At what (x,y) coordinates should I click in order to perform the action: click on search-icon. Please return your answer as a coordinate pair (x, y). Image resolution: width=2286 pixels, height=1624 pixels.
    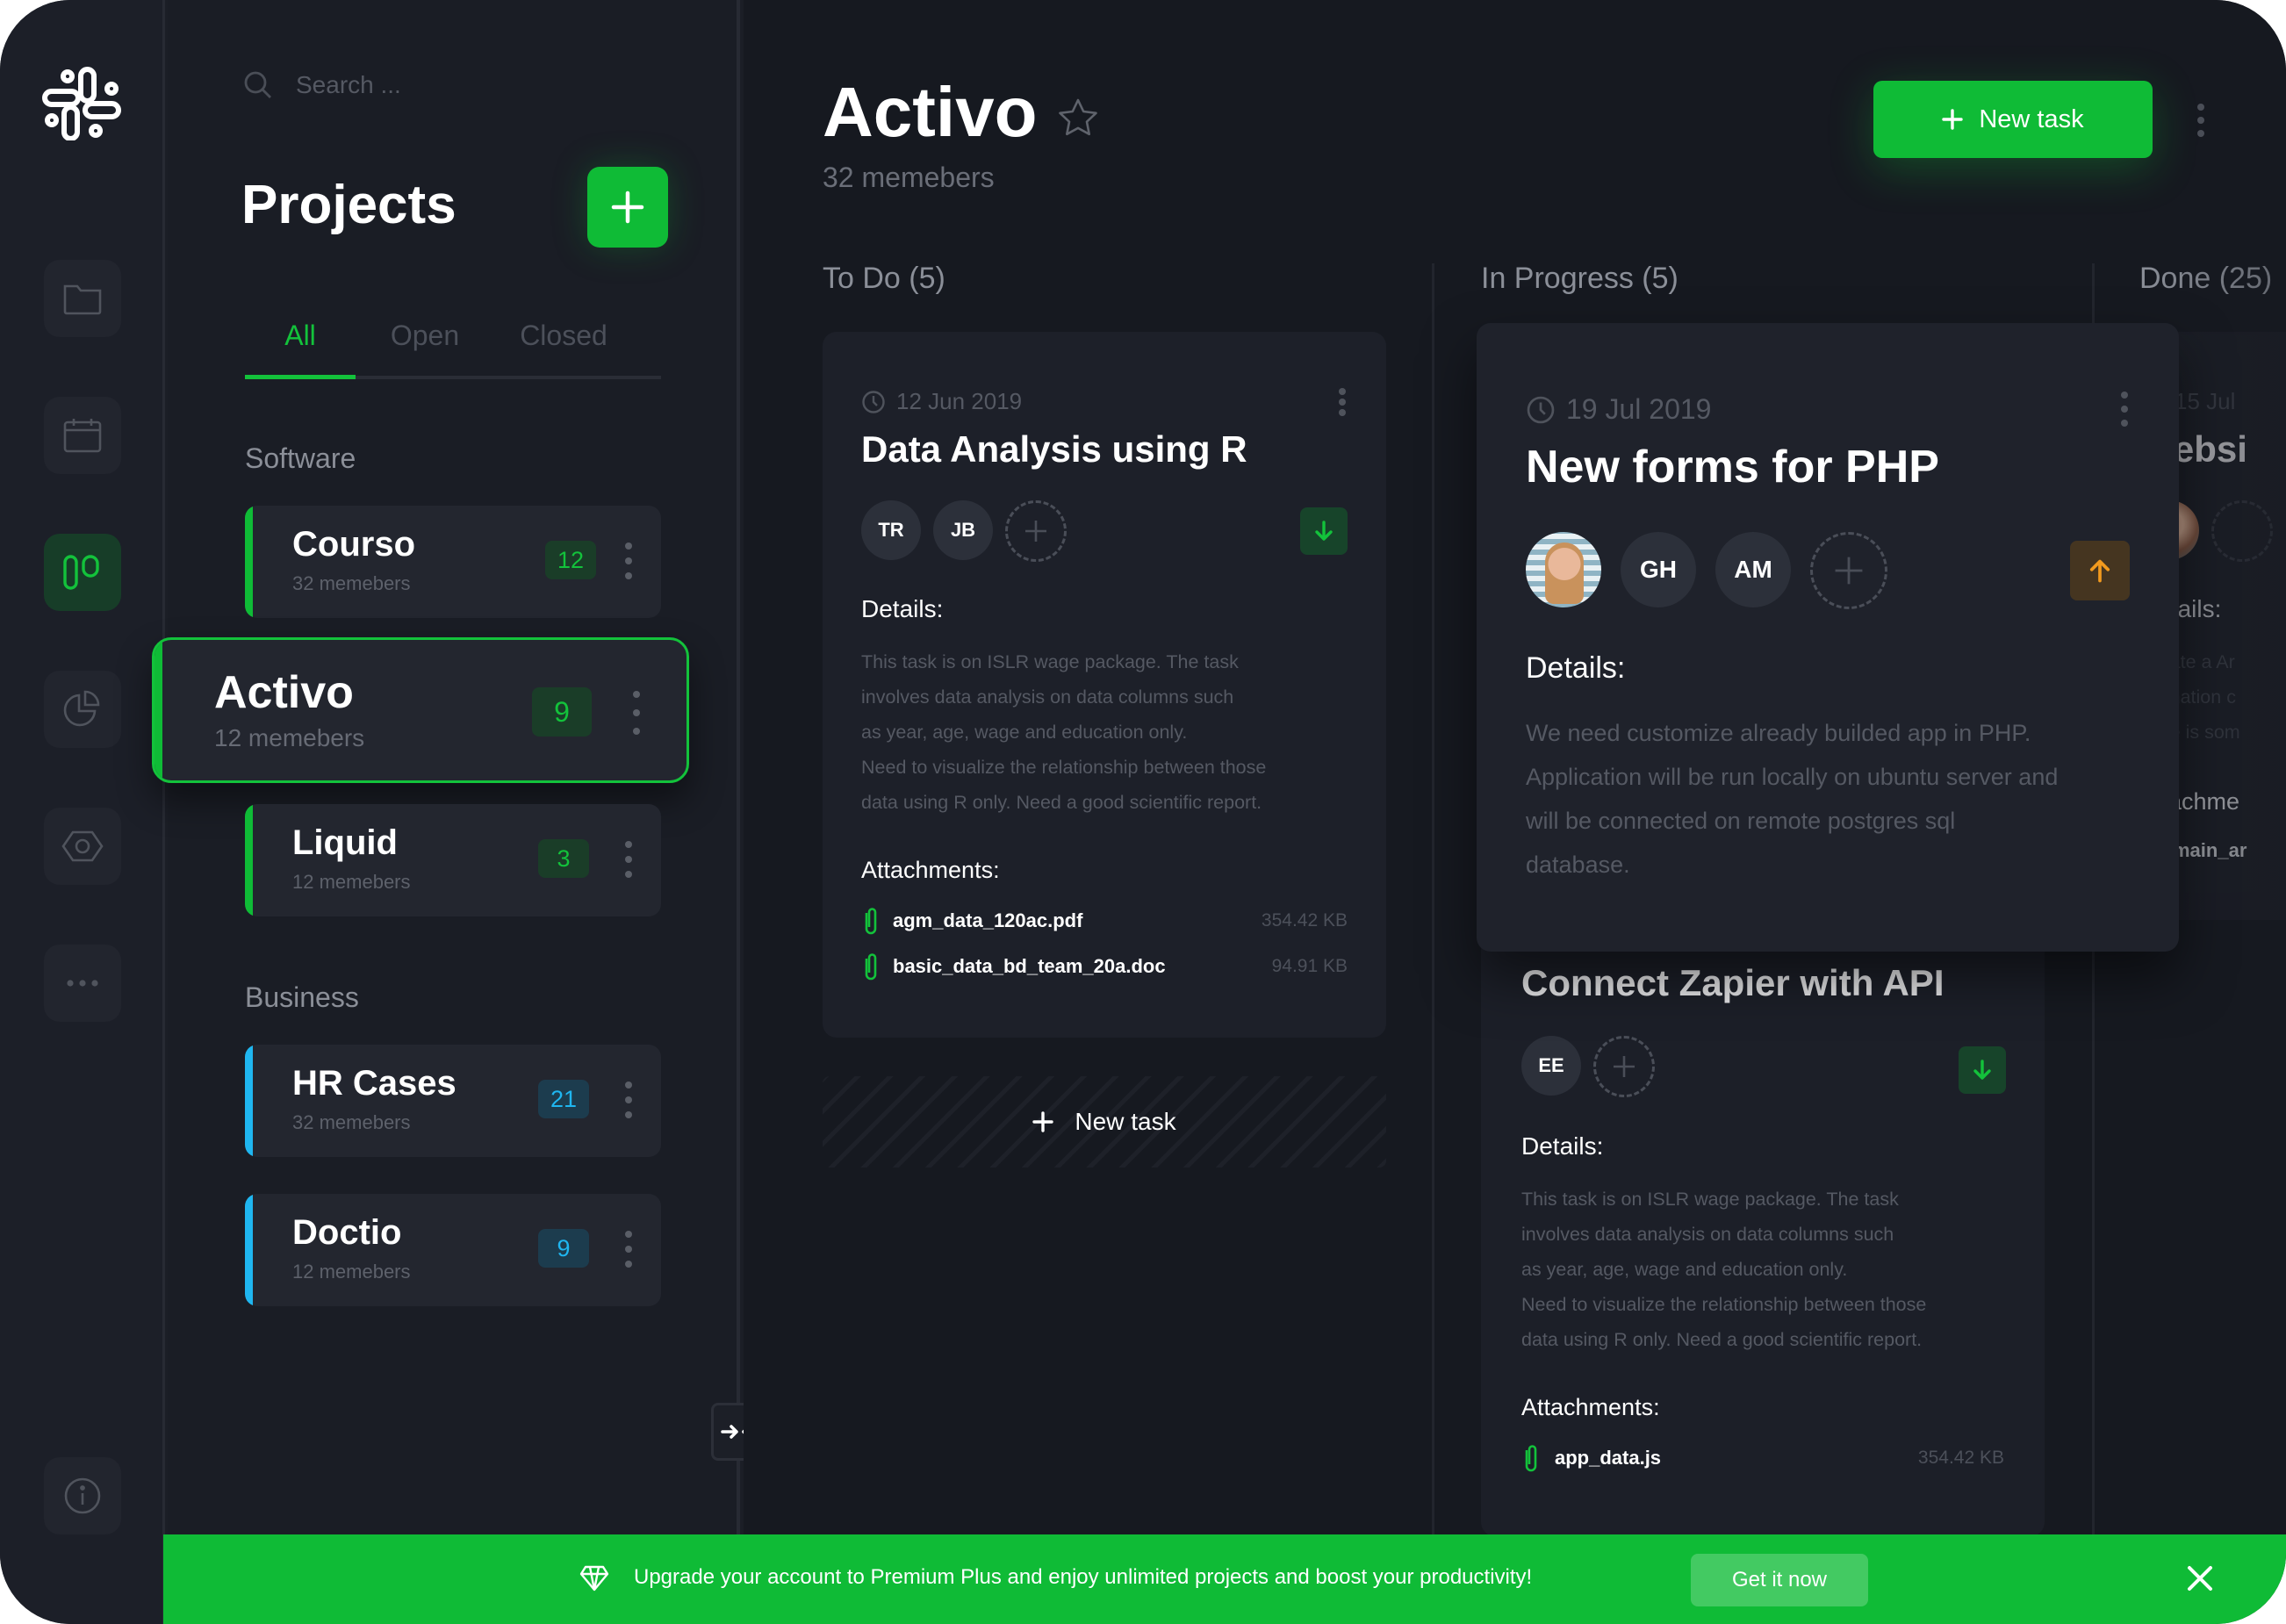
    Looking at the image, I should click on (257, 85).